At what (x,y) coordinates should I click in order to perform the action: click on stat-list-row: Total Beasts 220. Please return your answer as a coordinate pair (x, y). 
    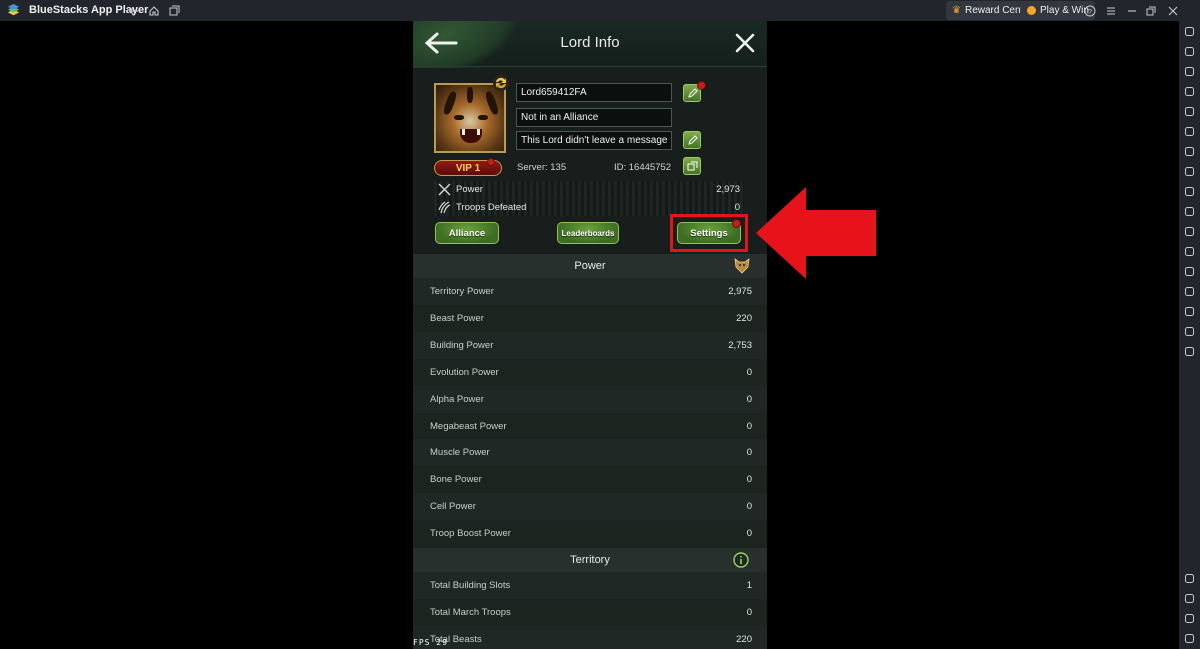
    Looking at the image, I should click on (590, 637).